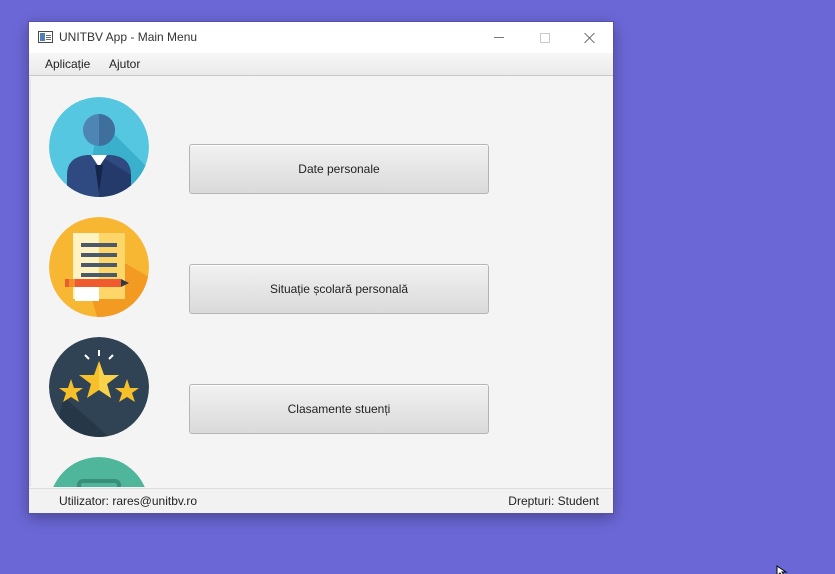 The image size is (835, 574). Describe the element at coordinates (321, 64) in the screenshot. I see `menu-bar: Aplicație Ajutor` at that location.